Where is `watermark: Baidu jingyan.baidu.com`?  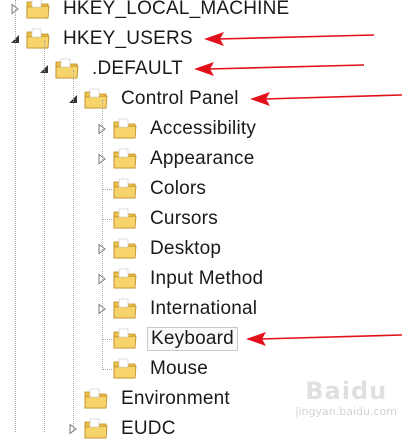 watermark: Baidu jingyan.baidu.com is located at coordinates (346, 397).